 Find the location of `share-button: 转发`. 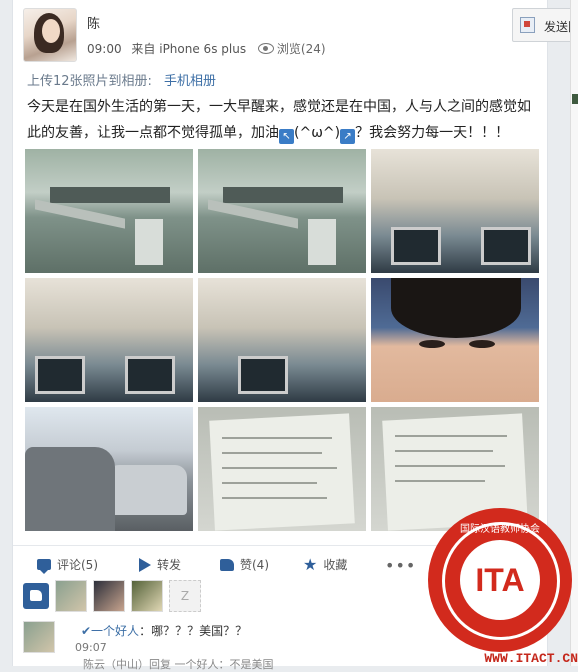

share-button: 转发 is located at coordinates (160, 564).